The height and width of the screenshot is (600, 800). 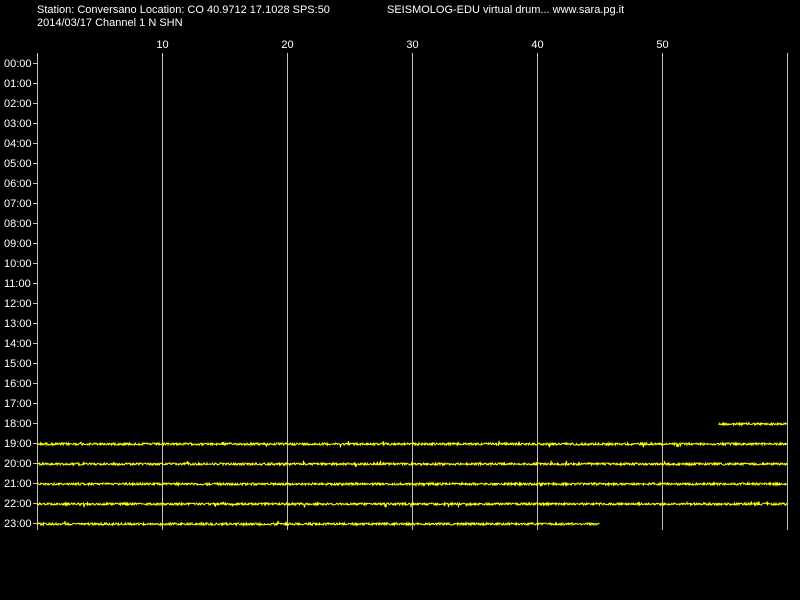 What do you see at coordinates (662, 45) in the screenshot?
I see `x-tick-label: 50` at bounding box center [662, 45].